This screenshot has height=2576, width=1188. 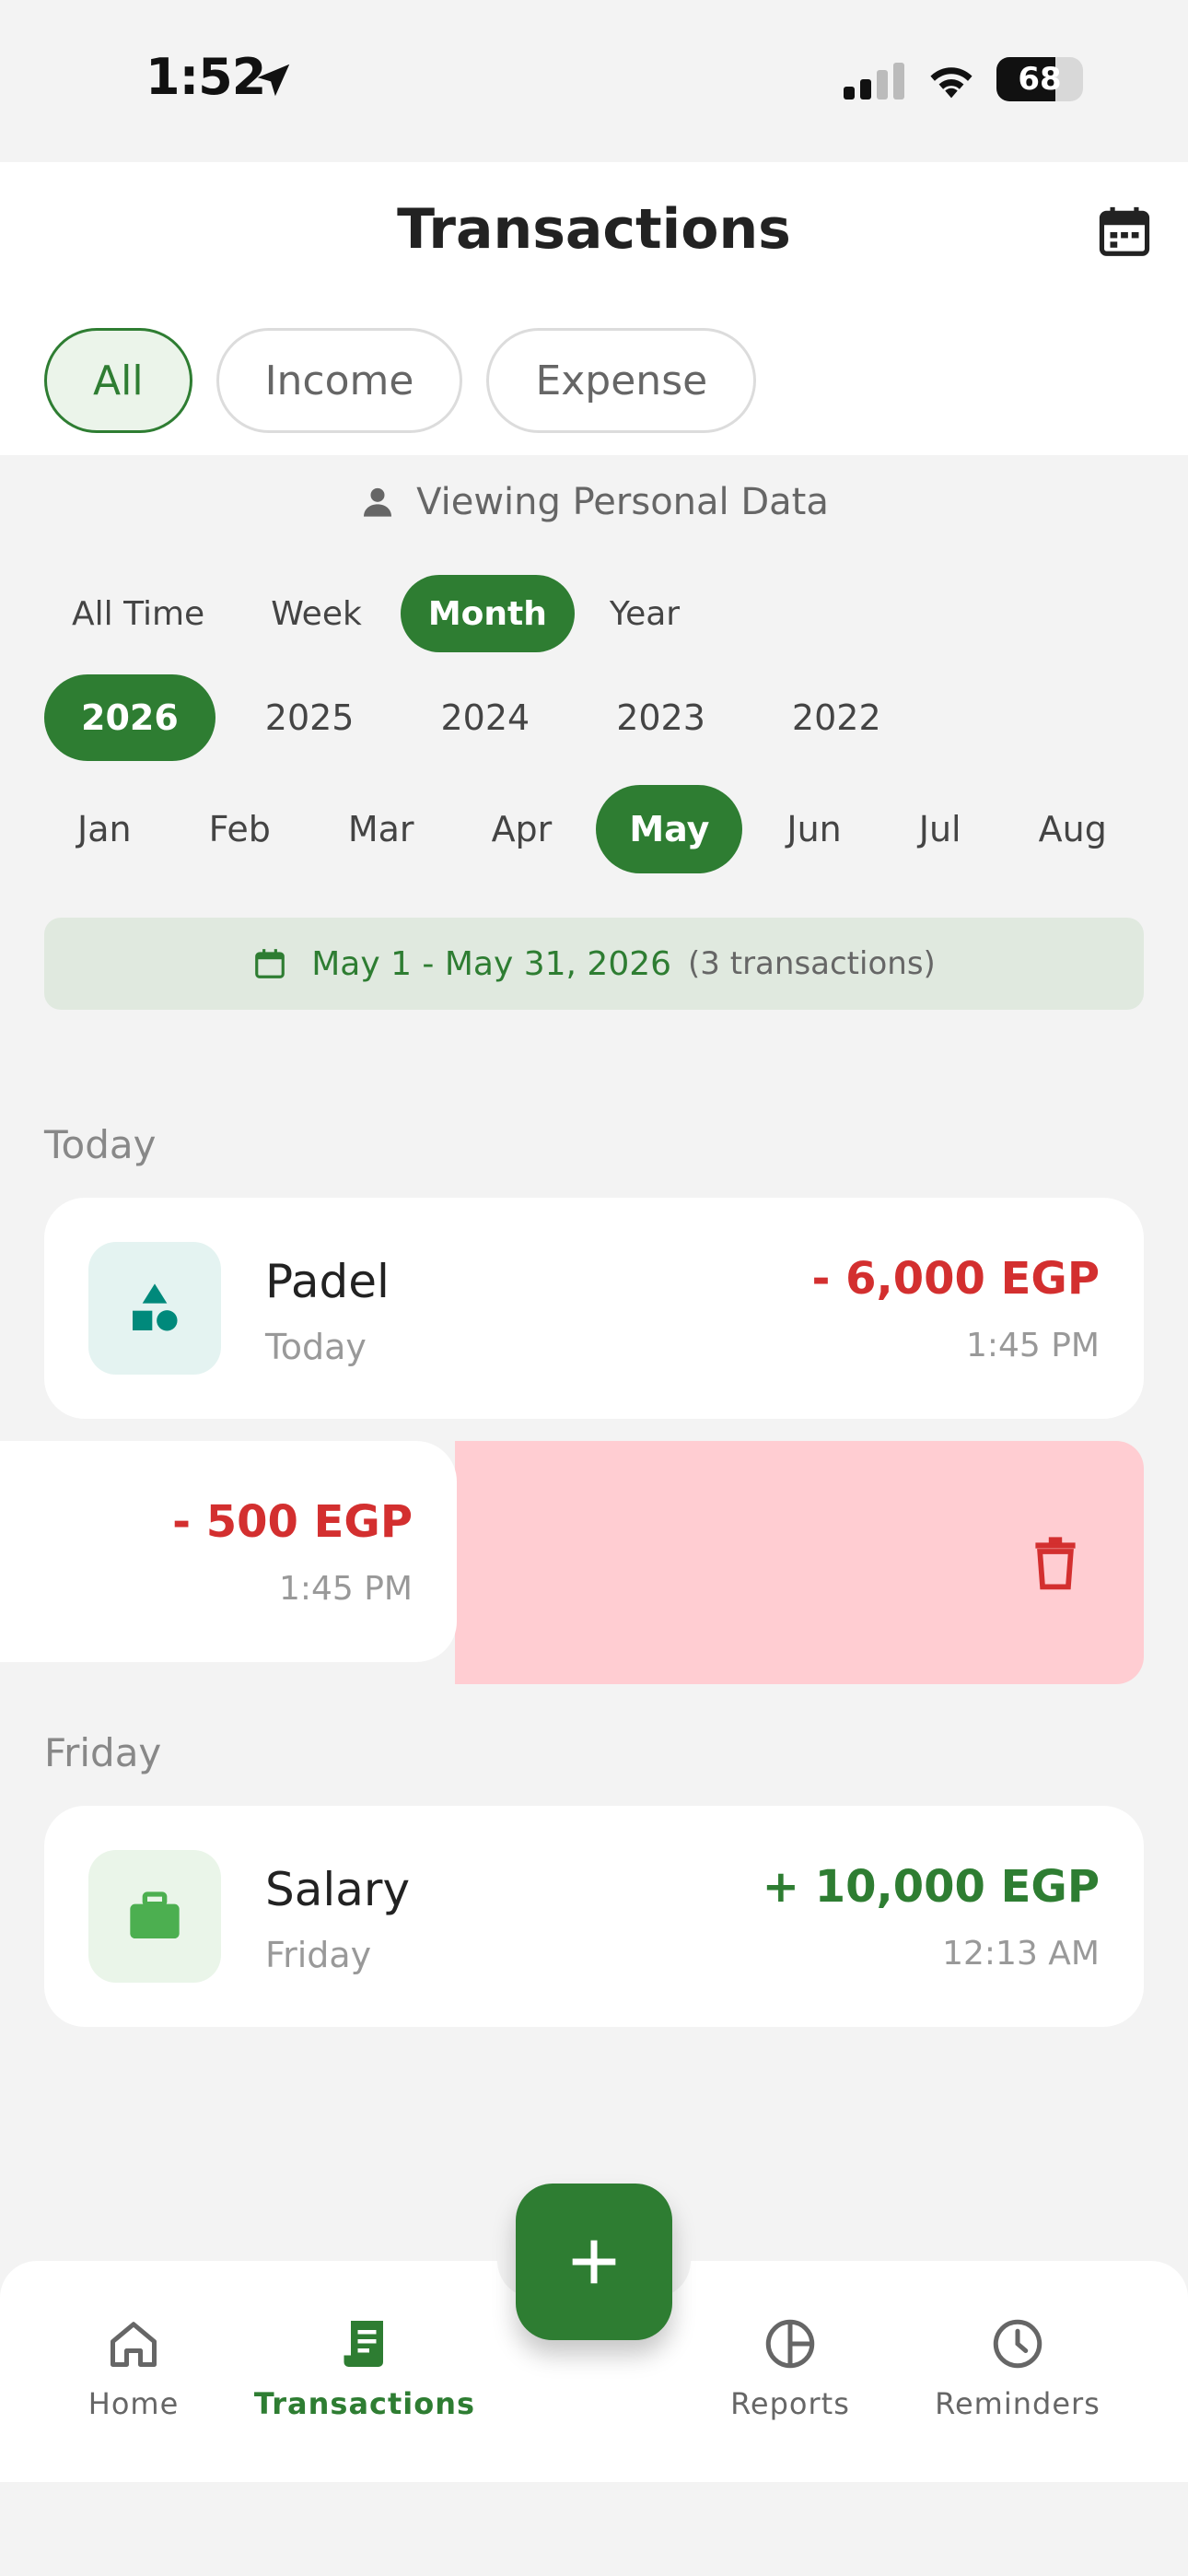 I want to click on month-jan: Jan, so click(x=105, y=829).